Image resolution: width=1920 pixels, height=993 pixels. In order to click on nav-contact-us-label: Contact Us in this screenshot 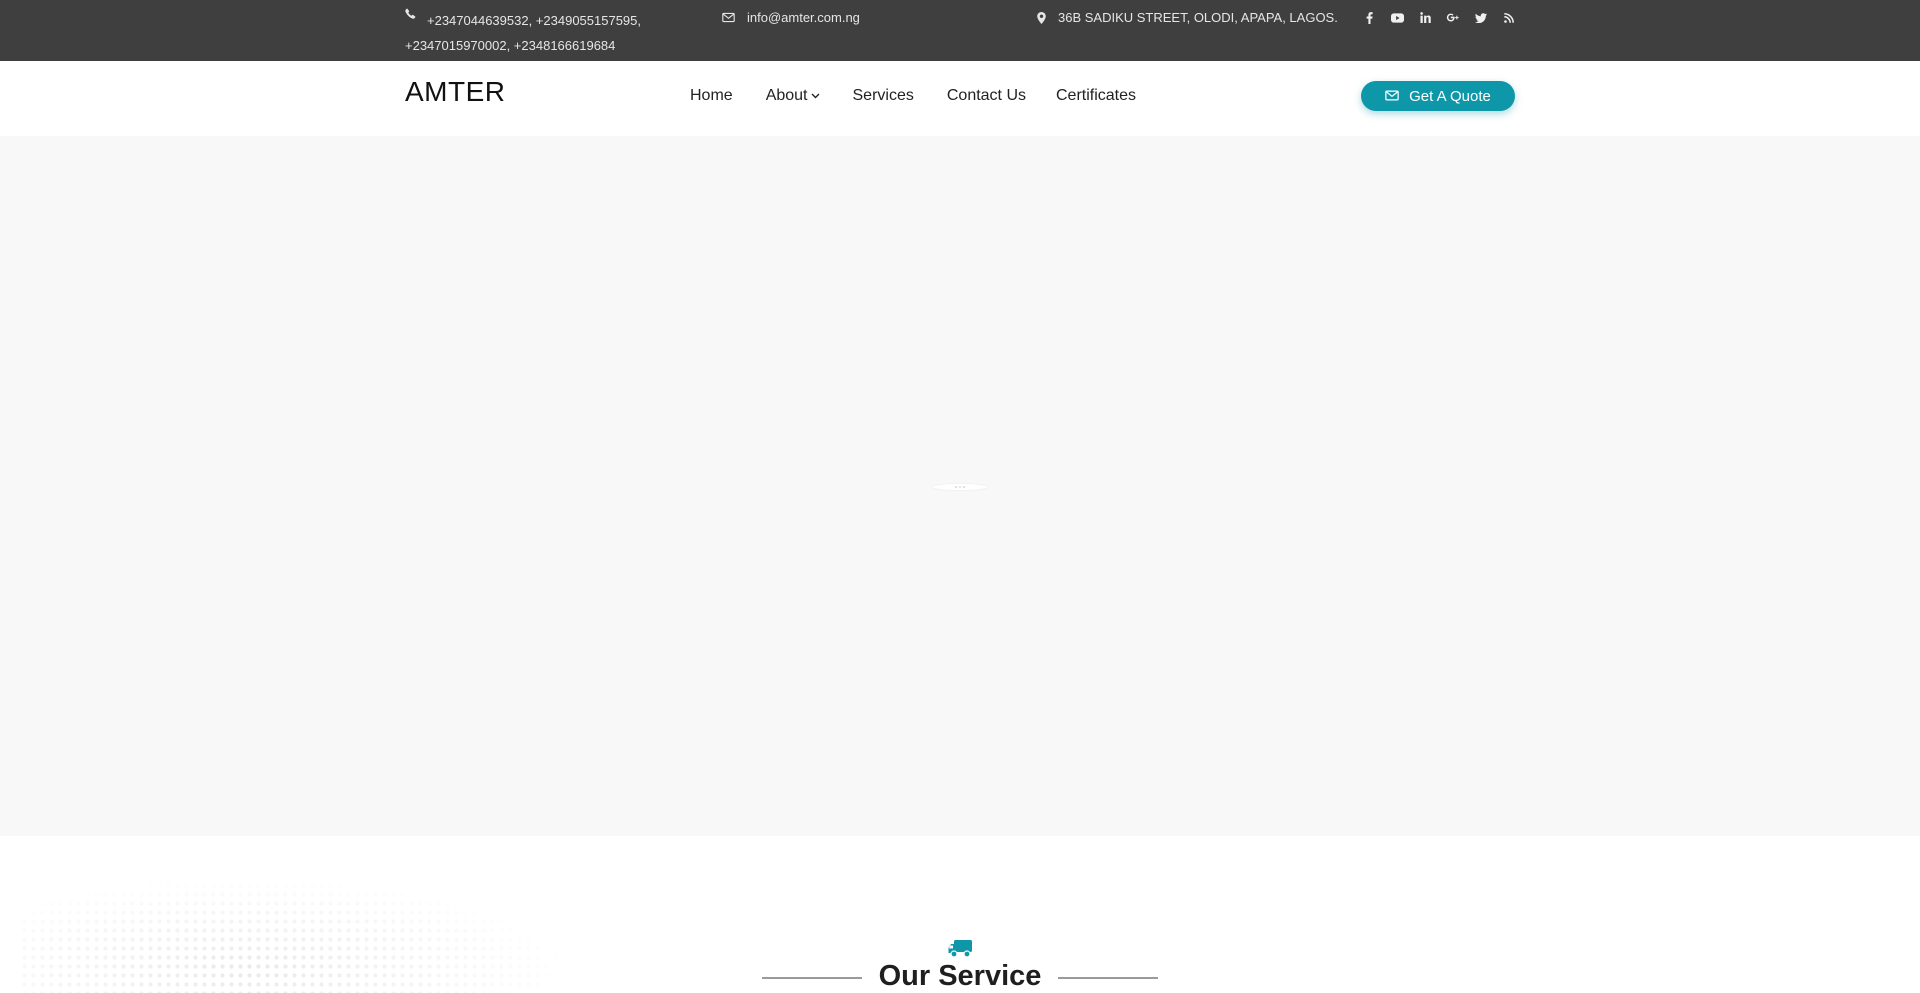, I will do `click(986, 95)`.